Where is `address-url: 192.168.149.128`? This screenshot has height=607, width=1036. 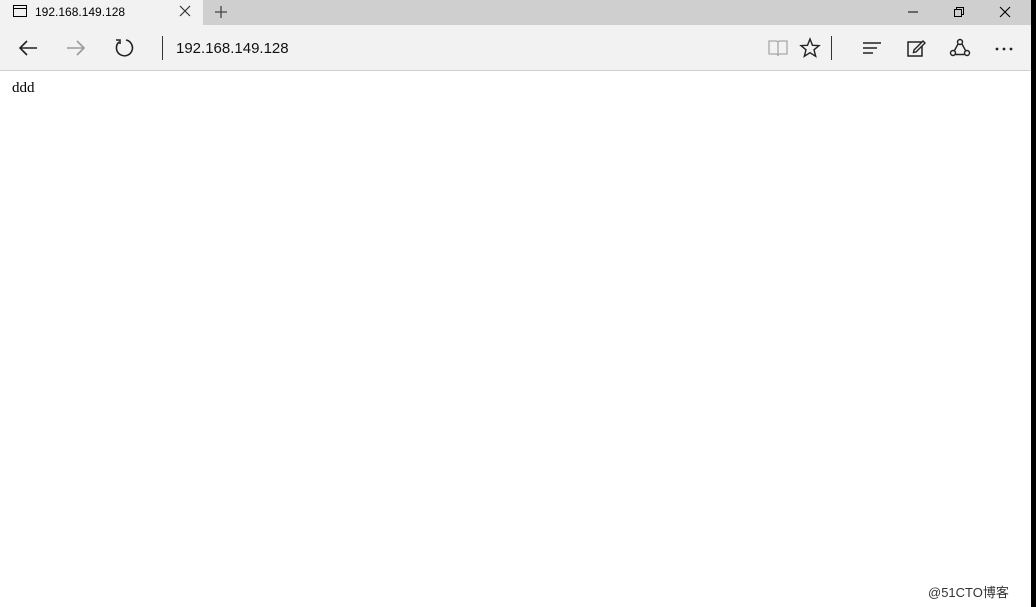 address-url: 192.168.149.128 is located at coordinates (232, 48).